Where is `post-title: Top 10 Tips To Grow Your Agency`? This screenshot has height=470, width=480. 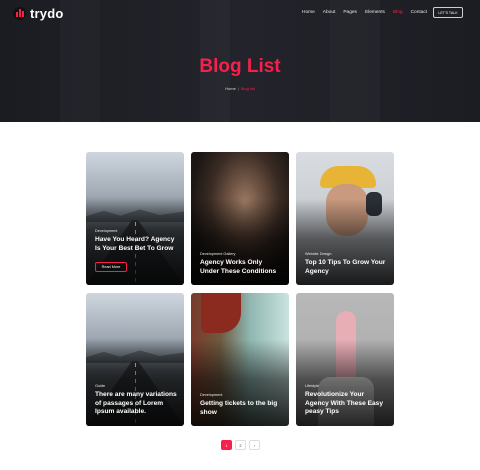 post-title: Top 10 Tips To Grow Your Agency is located at coordinates (346, 267).